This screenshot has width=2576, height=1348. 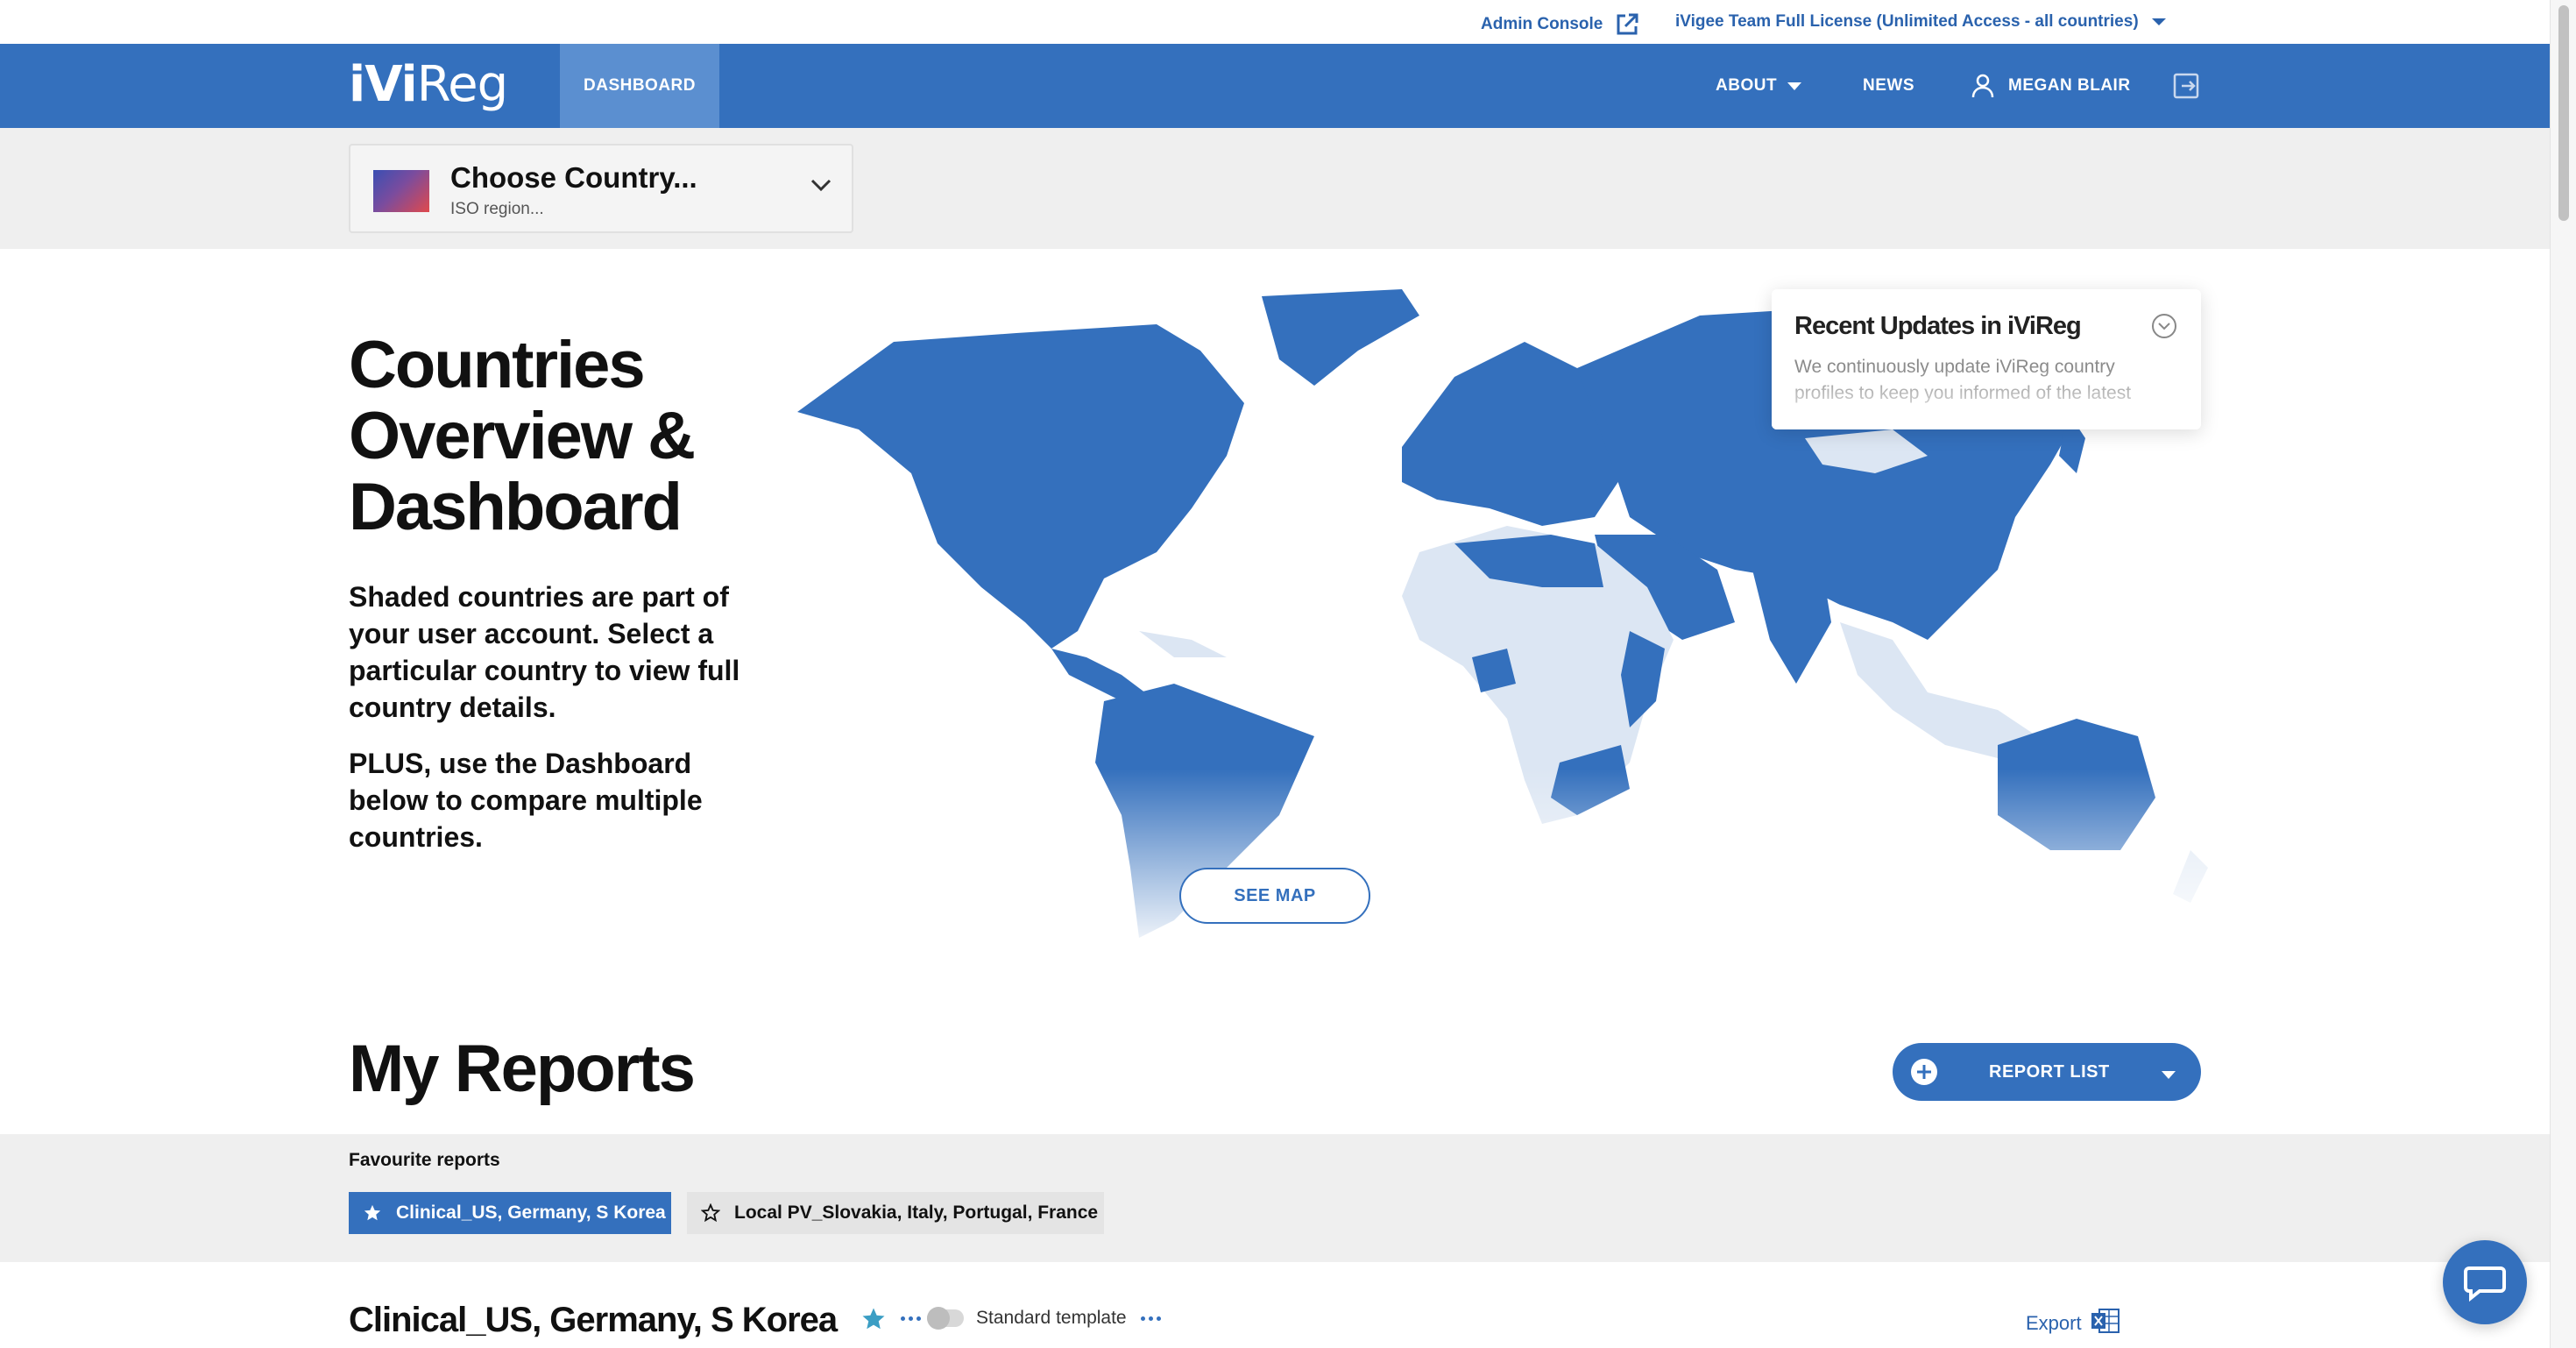 I want to click on nav-dashboard: DASHBOARD, so click(x=639, y=86).